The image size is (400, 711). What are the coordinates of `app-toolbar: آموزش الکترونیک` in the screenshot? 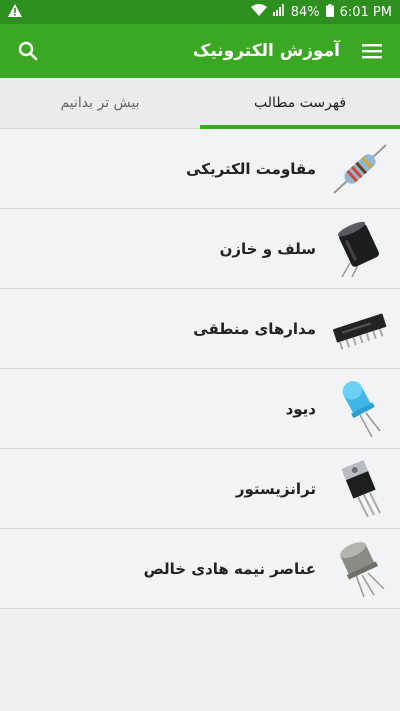 It's located at (200, 51).